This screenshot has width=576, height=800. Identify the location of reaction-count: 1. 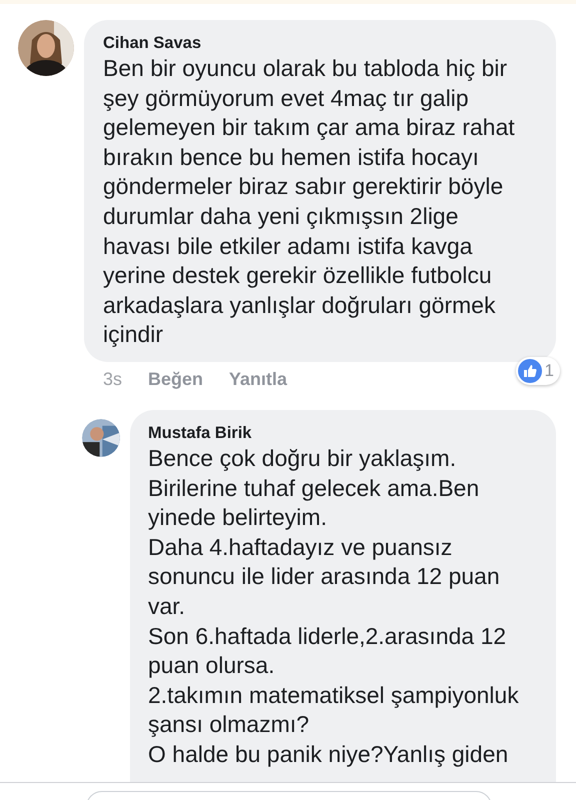
(549, 370).